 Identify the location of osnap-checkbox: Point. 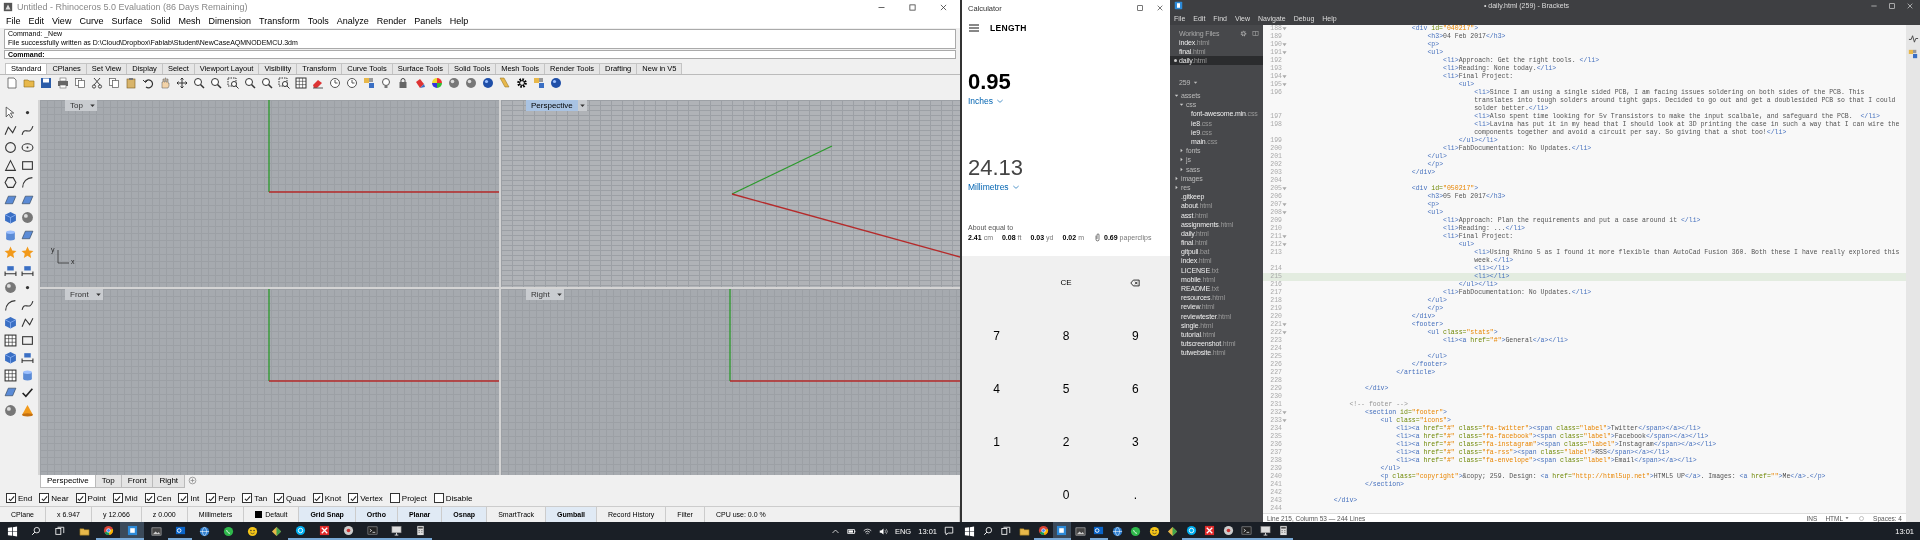
(90, 498).